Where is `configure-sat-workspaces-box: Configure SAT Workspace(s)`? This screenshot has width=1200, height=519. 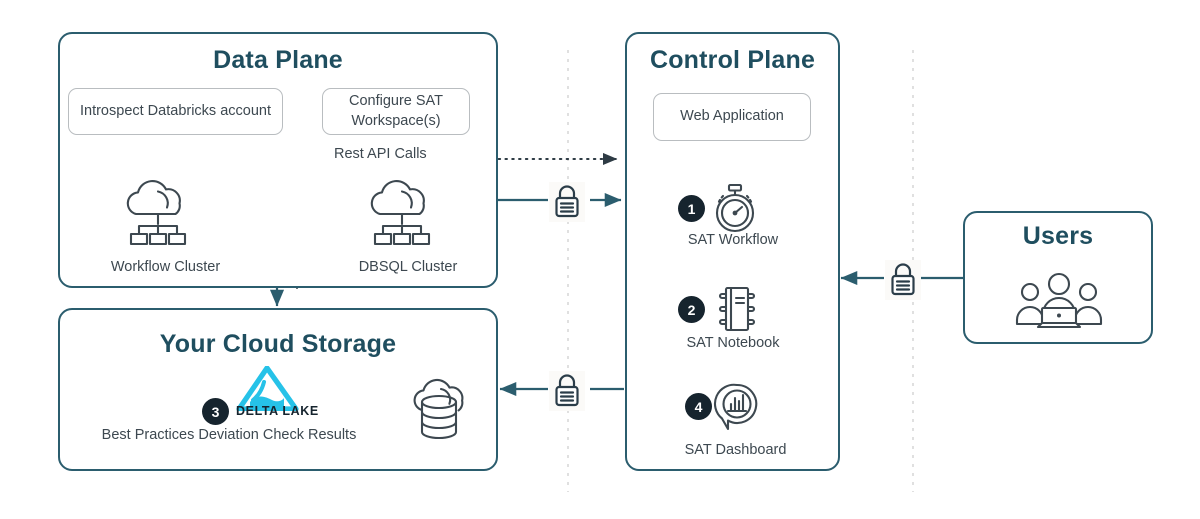 configure-sat-workspaces-box: Configure SAT Workspace(s) is located at coordinates (396, 111).